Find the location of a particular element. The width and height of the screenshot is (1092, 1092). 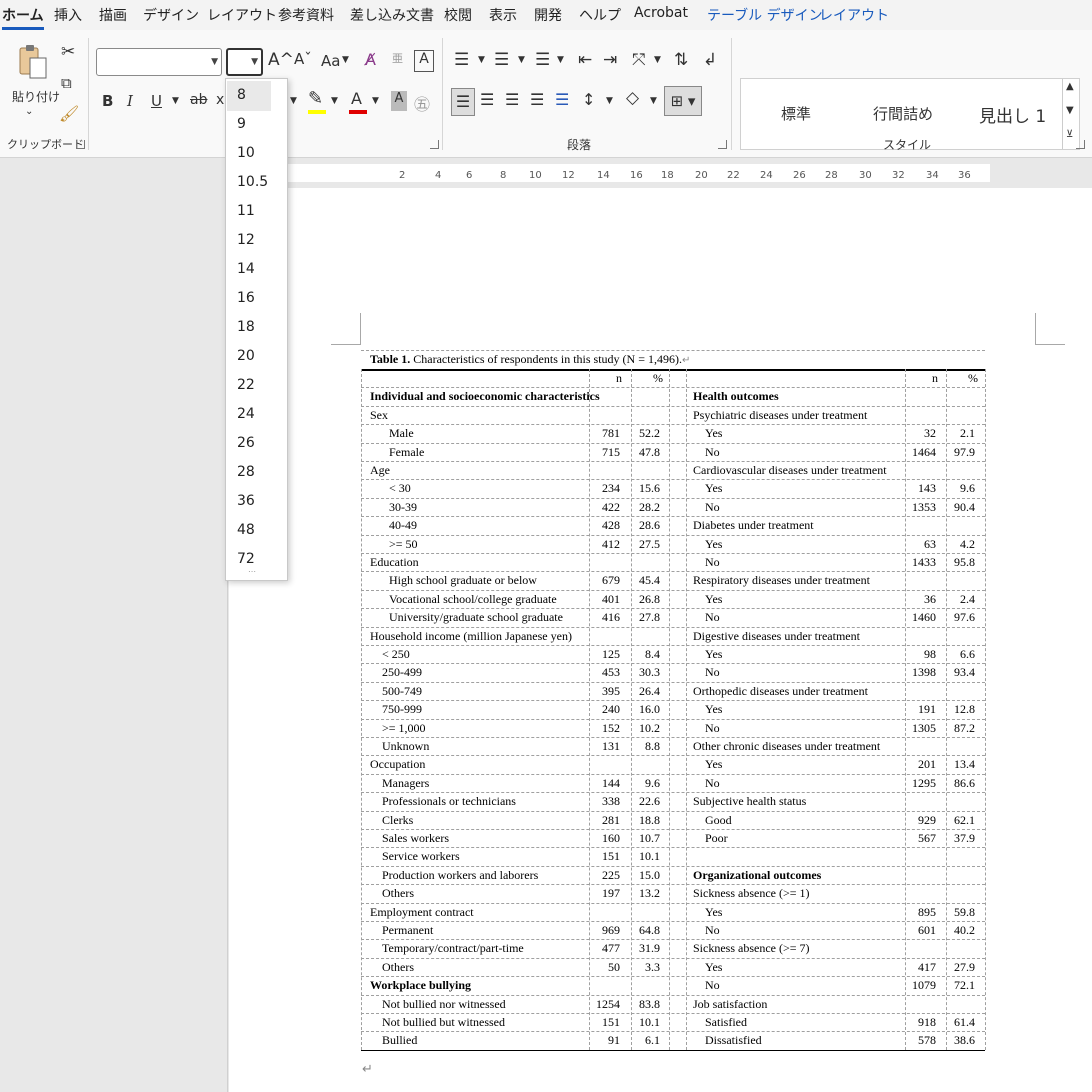

character-shading-icon: A is located at coordinates (399, 101).